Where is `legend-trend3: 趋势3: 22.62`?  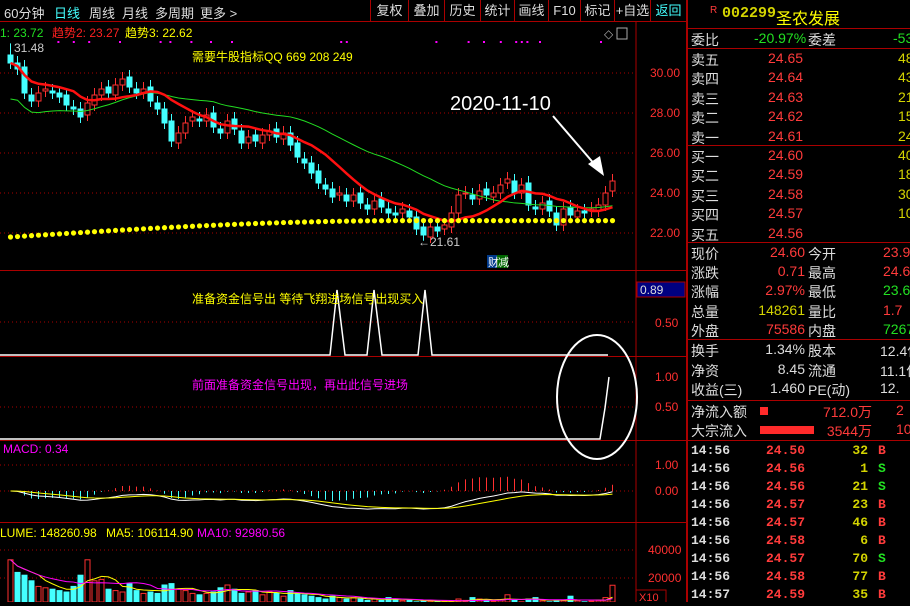
legend-trend3: 趋势3: 22.62 is located at coordinates (159, 33).